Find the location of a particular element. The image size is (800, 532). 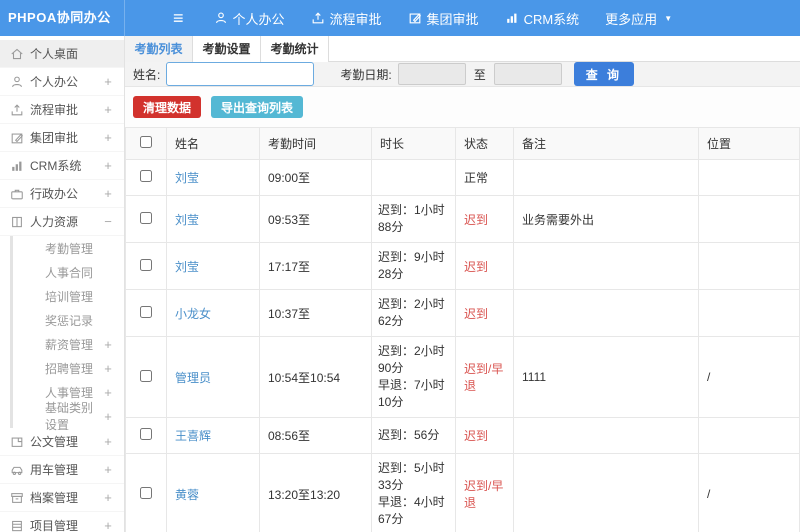

chart-icon is located at coordinates (20, 166).